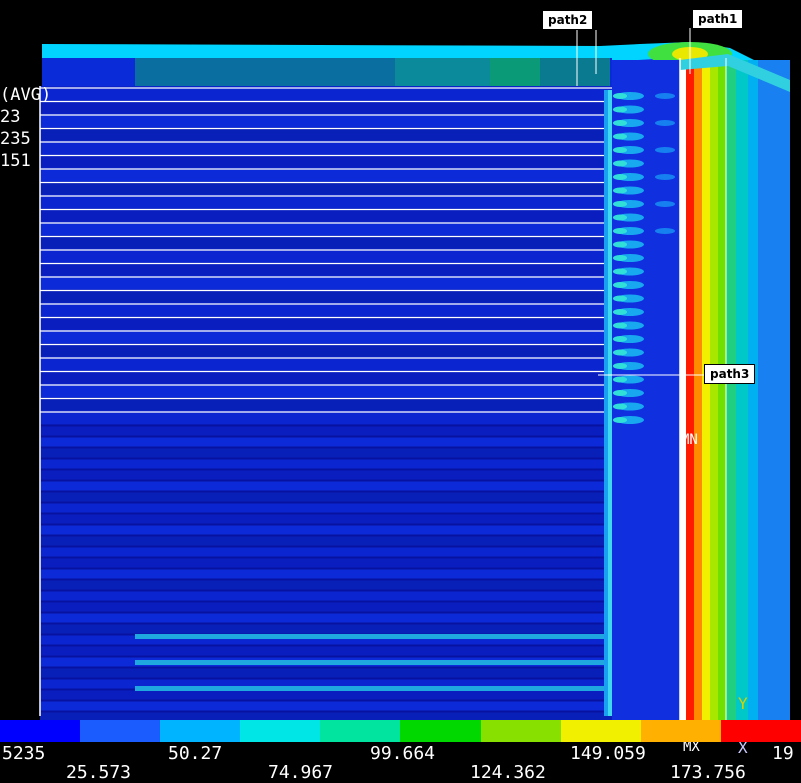  I want to click on legend-tick-upper-2: 50.27, so click(195, 753).